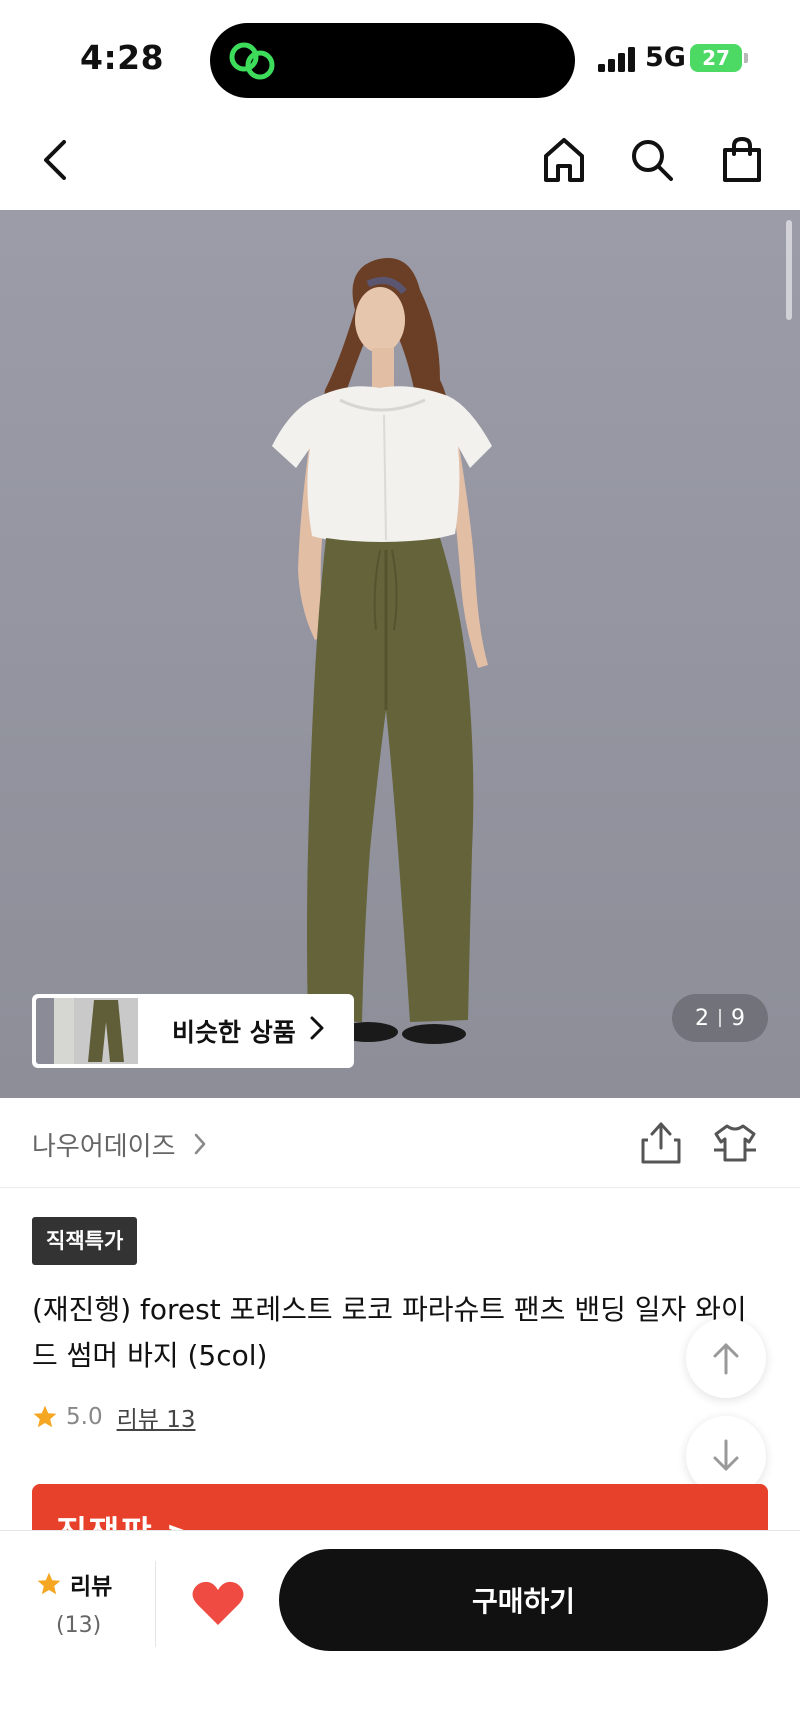  Describe the element at coordinates (702, 1018) in the screenshot. I see `current-page: 2` at that location.